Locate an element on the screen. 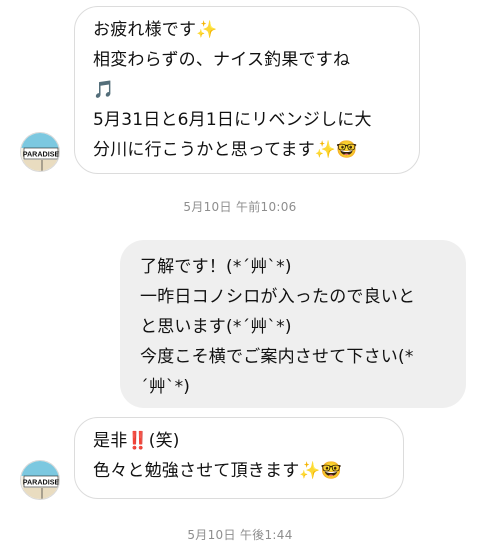 This screenshot has height=560, width=480. message-timestamp: 5月10日 午前10:06 is located at coordinates (240, 207).